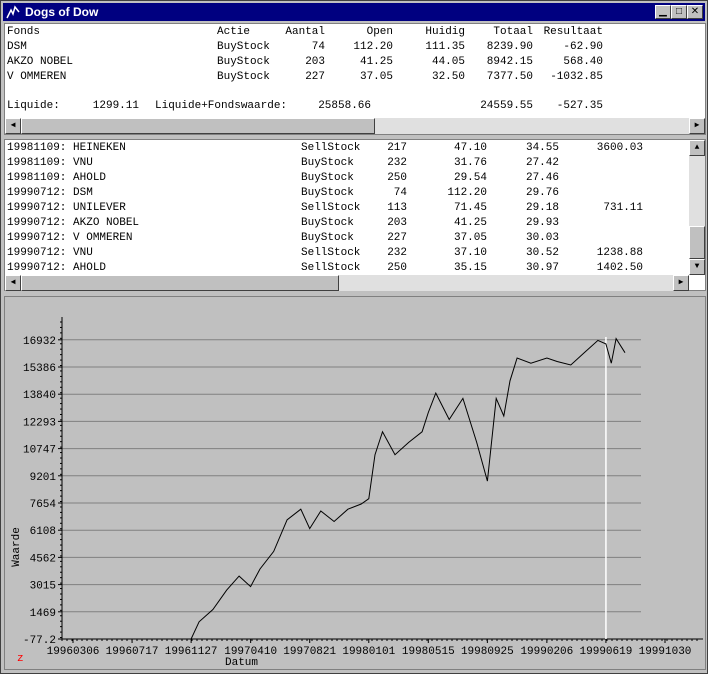 Image resolution: width=708 pixels, height=674 pixels. I want to click on scroll-down-button: ▼, so click(697, 267).